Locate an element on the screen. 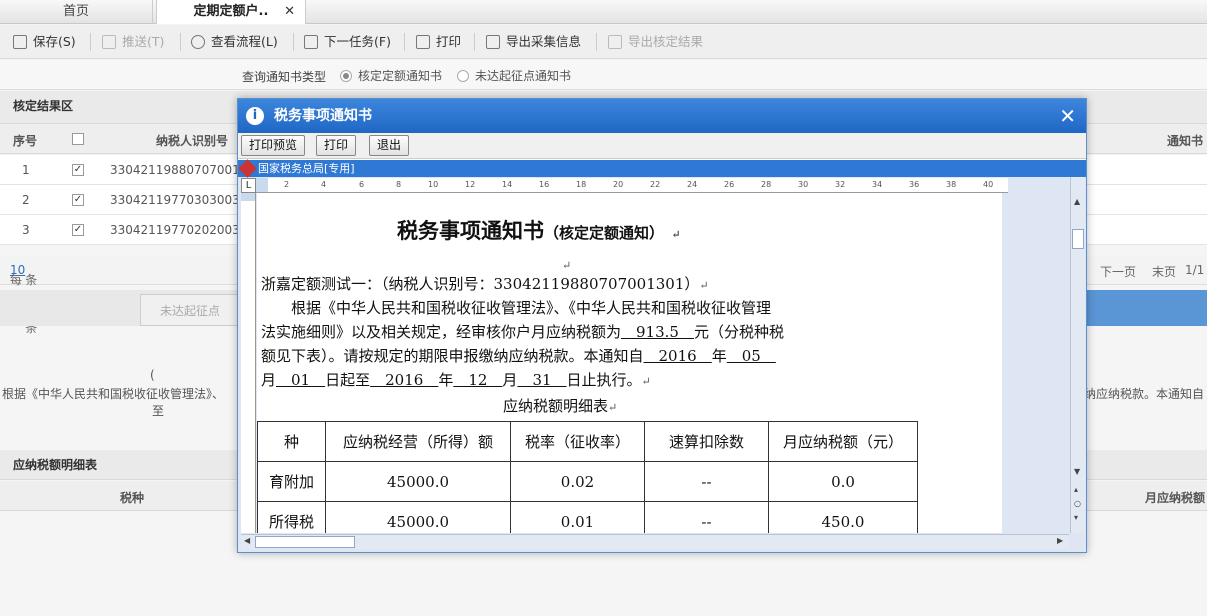  row-taxpayer-id: 330421197702020031 is located at coordinates (179, 230).